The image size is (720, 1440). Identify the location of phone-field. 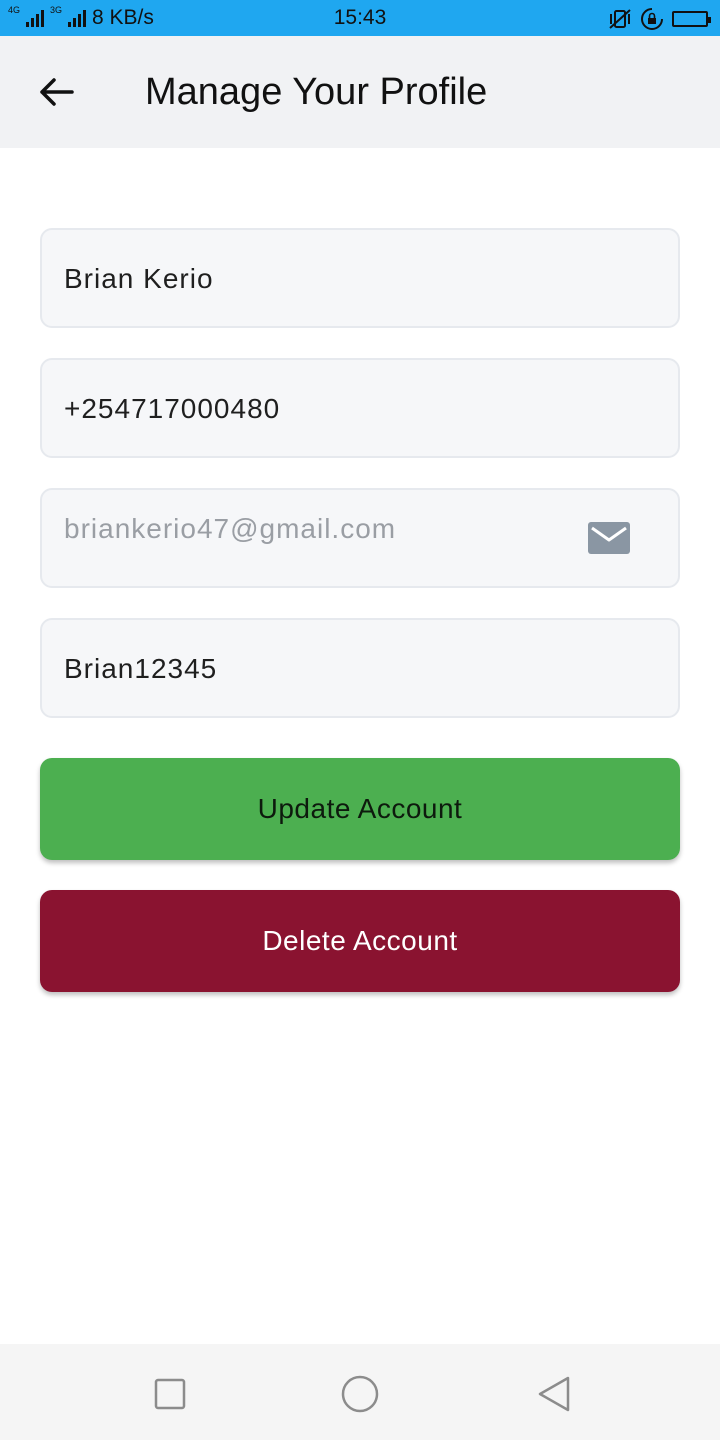
(360, 408).